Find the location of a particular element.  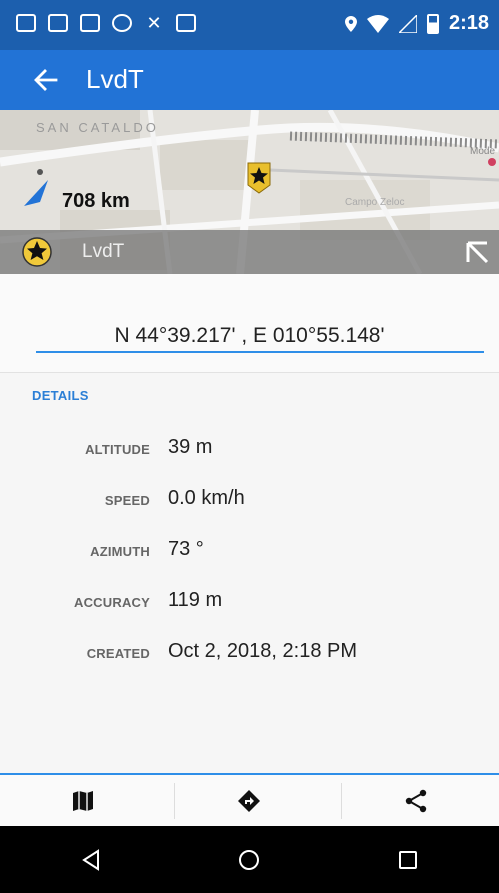

coordinates-field: N 44°39.217' , E 010°55.148' is located at coordinates (249, 336).